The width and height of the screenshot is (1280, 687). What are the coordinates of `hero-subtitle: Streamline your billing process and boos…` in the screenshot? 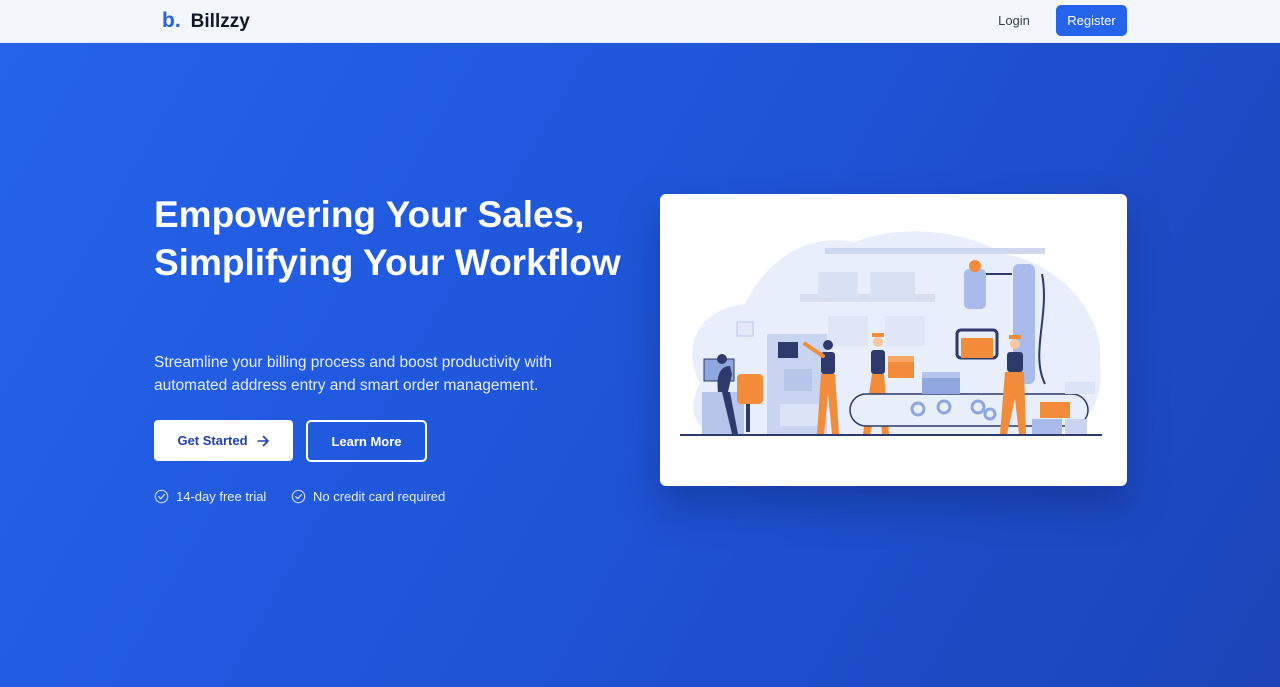 It's located at (353, 374).